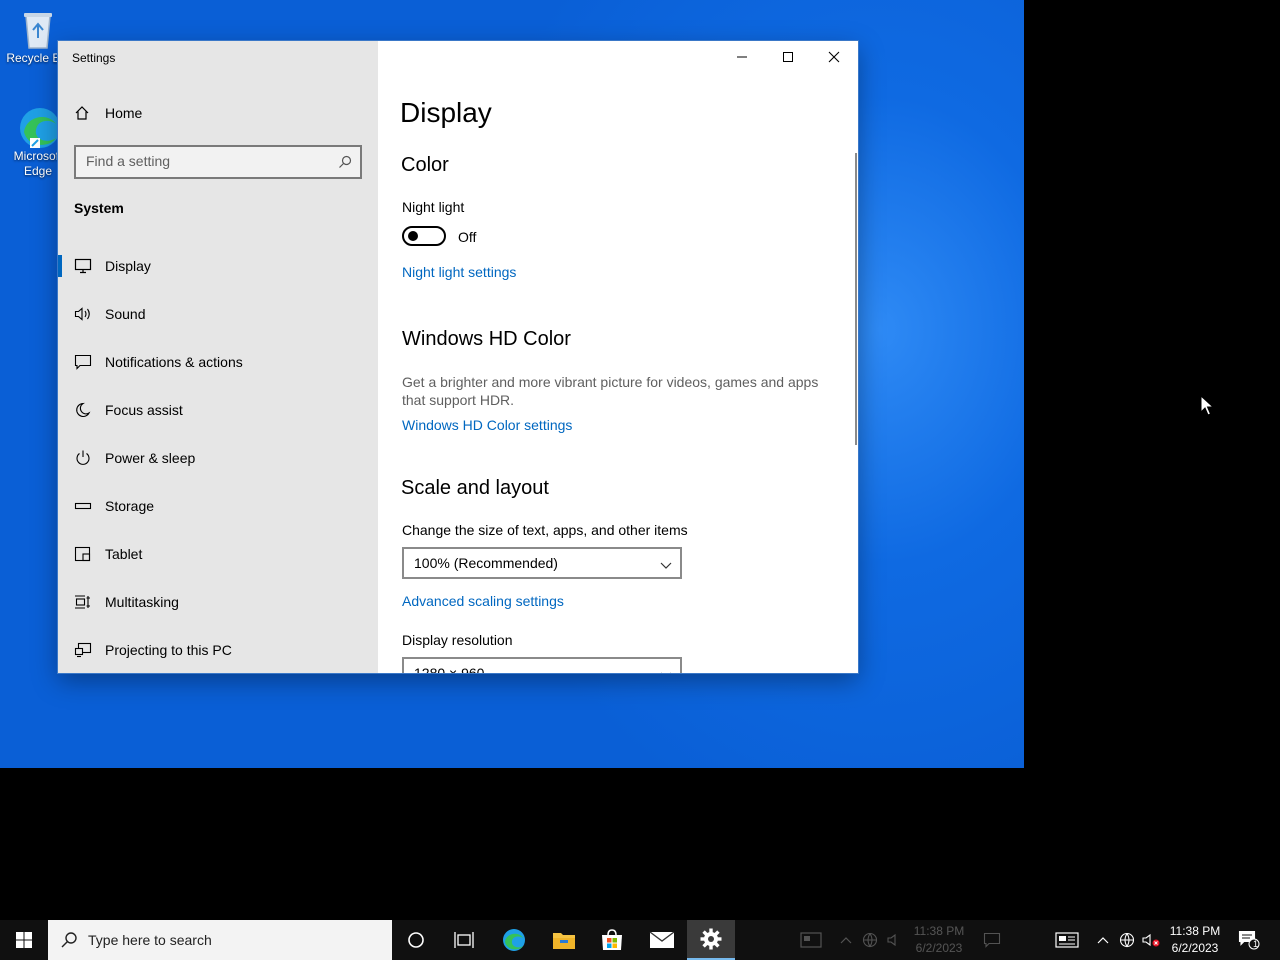 The width and height of the screenshot is (1280, 960). What do you see at coordinates (856, 299) in the screenshot?
I see `scrollbar` at bounding box center [856, 299].